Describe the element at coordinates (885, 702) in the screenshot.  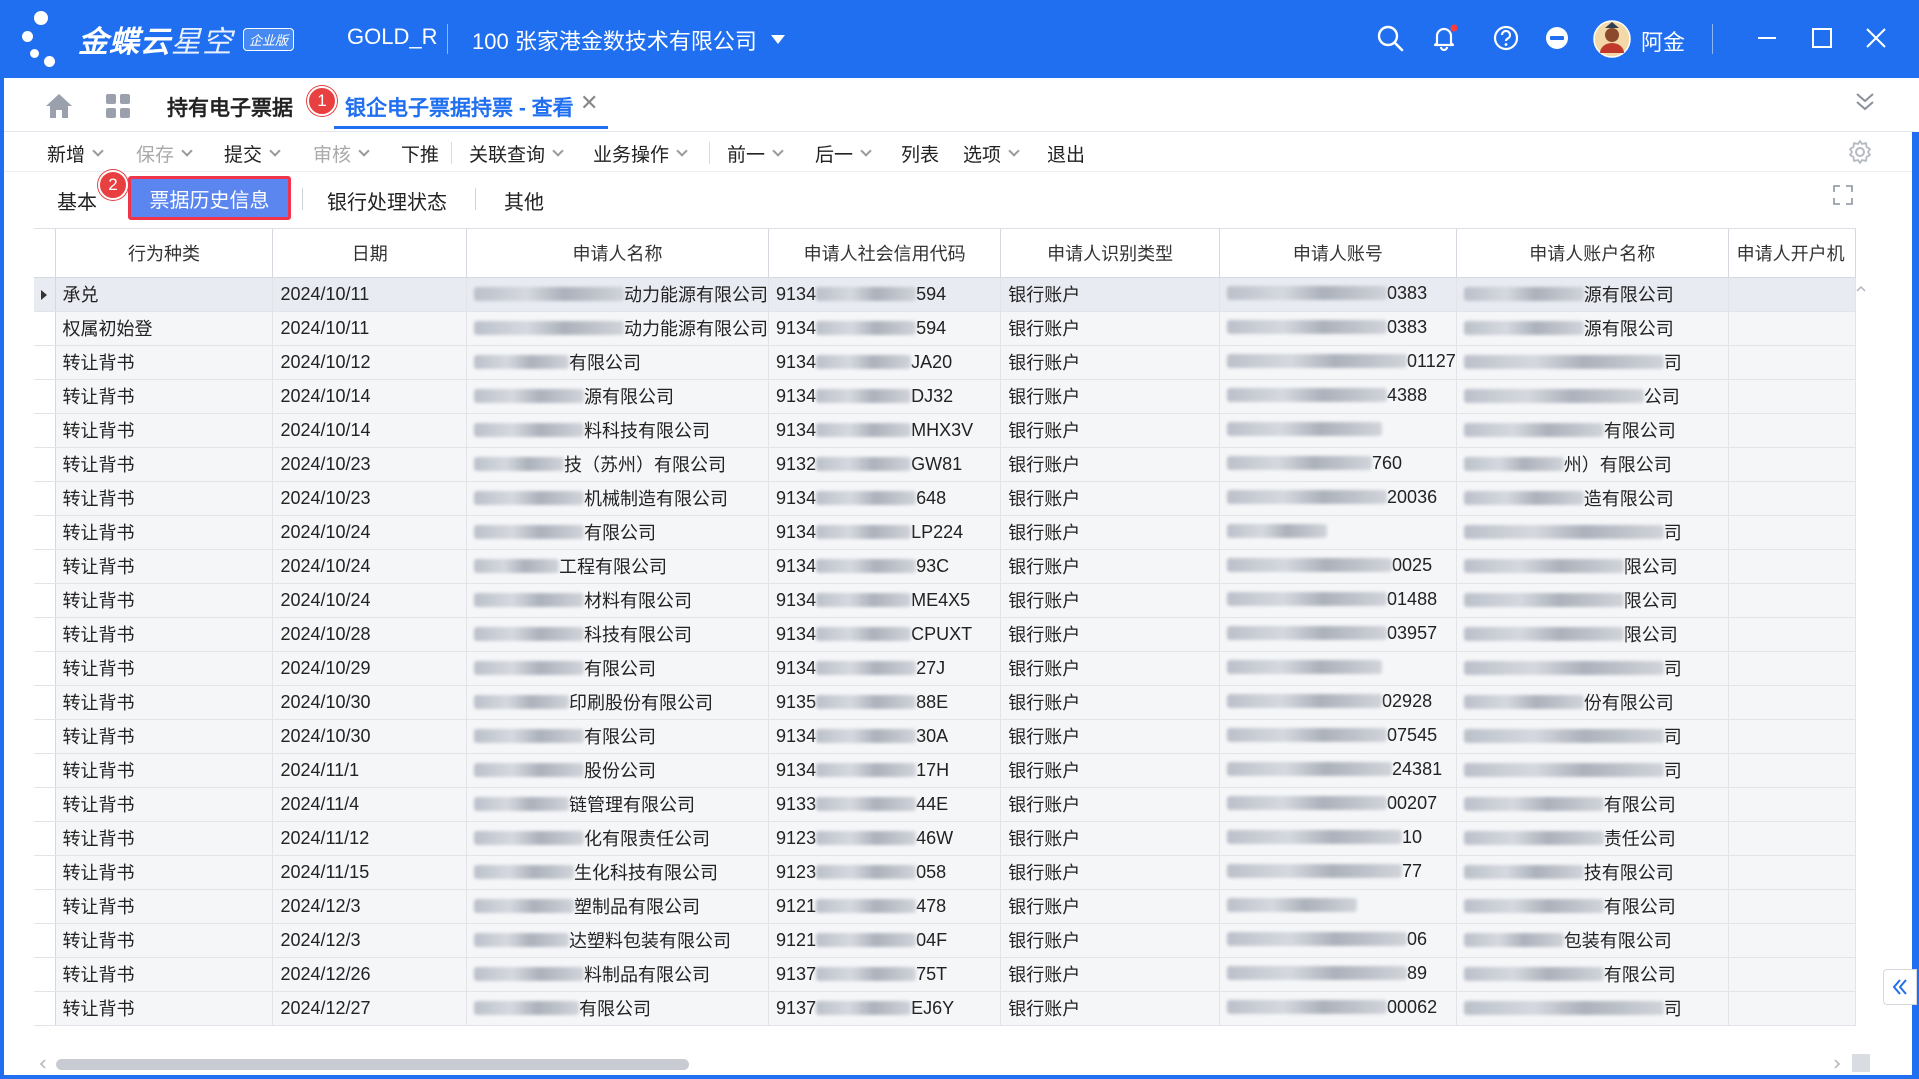
I see `cell-credit-code: 9135 88E` at that location.